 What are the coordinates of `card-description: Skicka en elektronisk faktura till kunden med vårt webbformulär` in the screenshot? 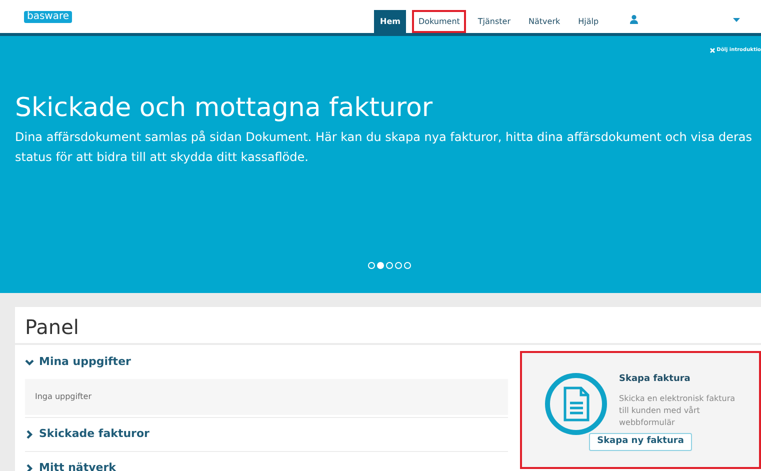 It's located at (677, 410).